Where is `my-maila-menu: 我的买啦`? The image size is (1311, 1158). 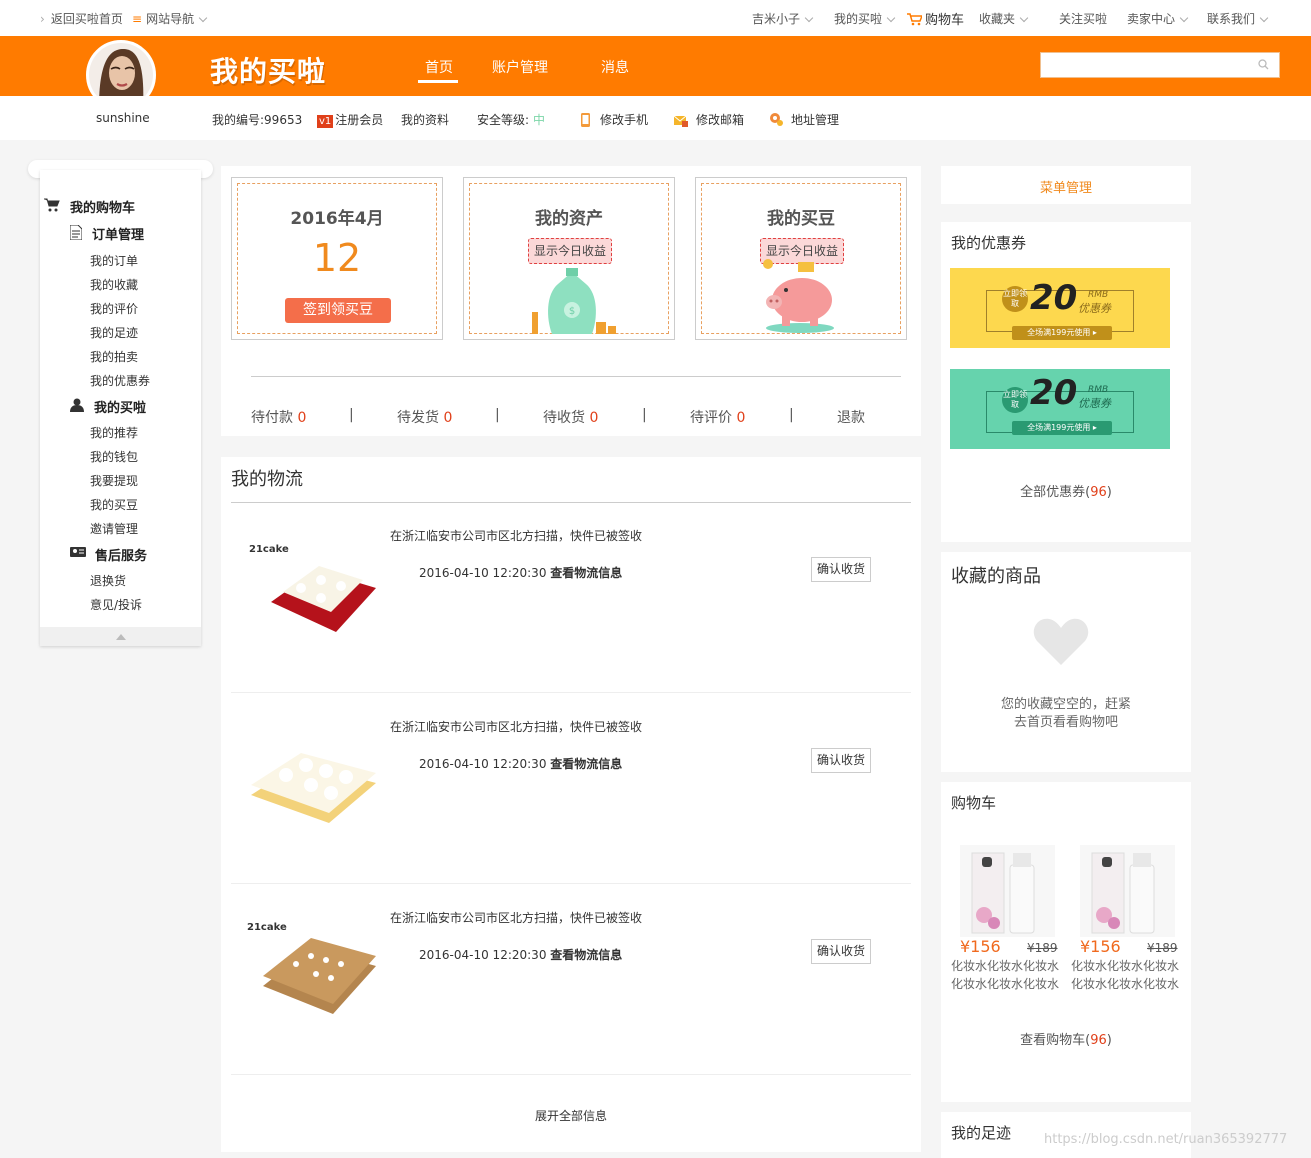 my-maila-menu: 我的买啦 is located at coordinates (865, 18).